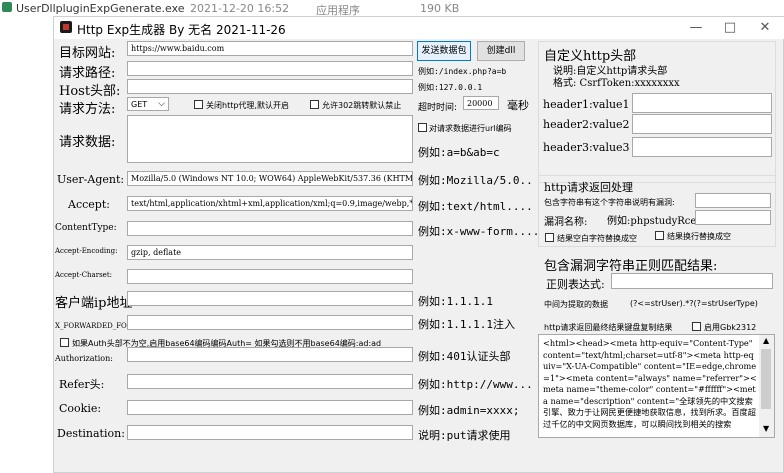 This screenshot has width=784, height=473. Describe the element at coordinates (270, 86) in the screenshot. I see `host-input` at that location.